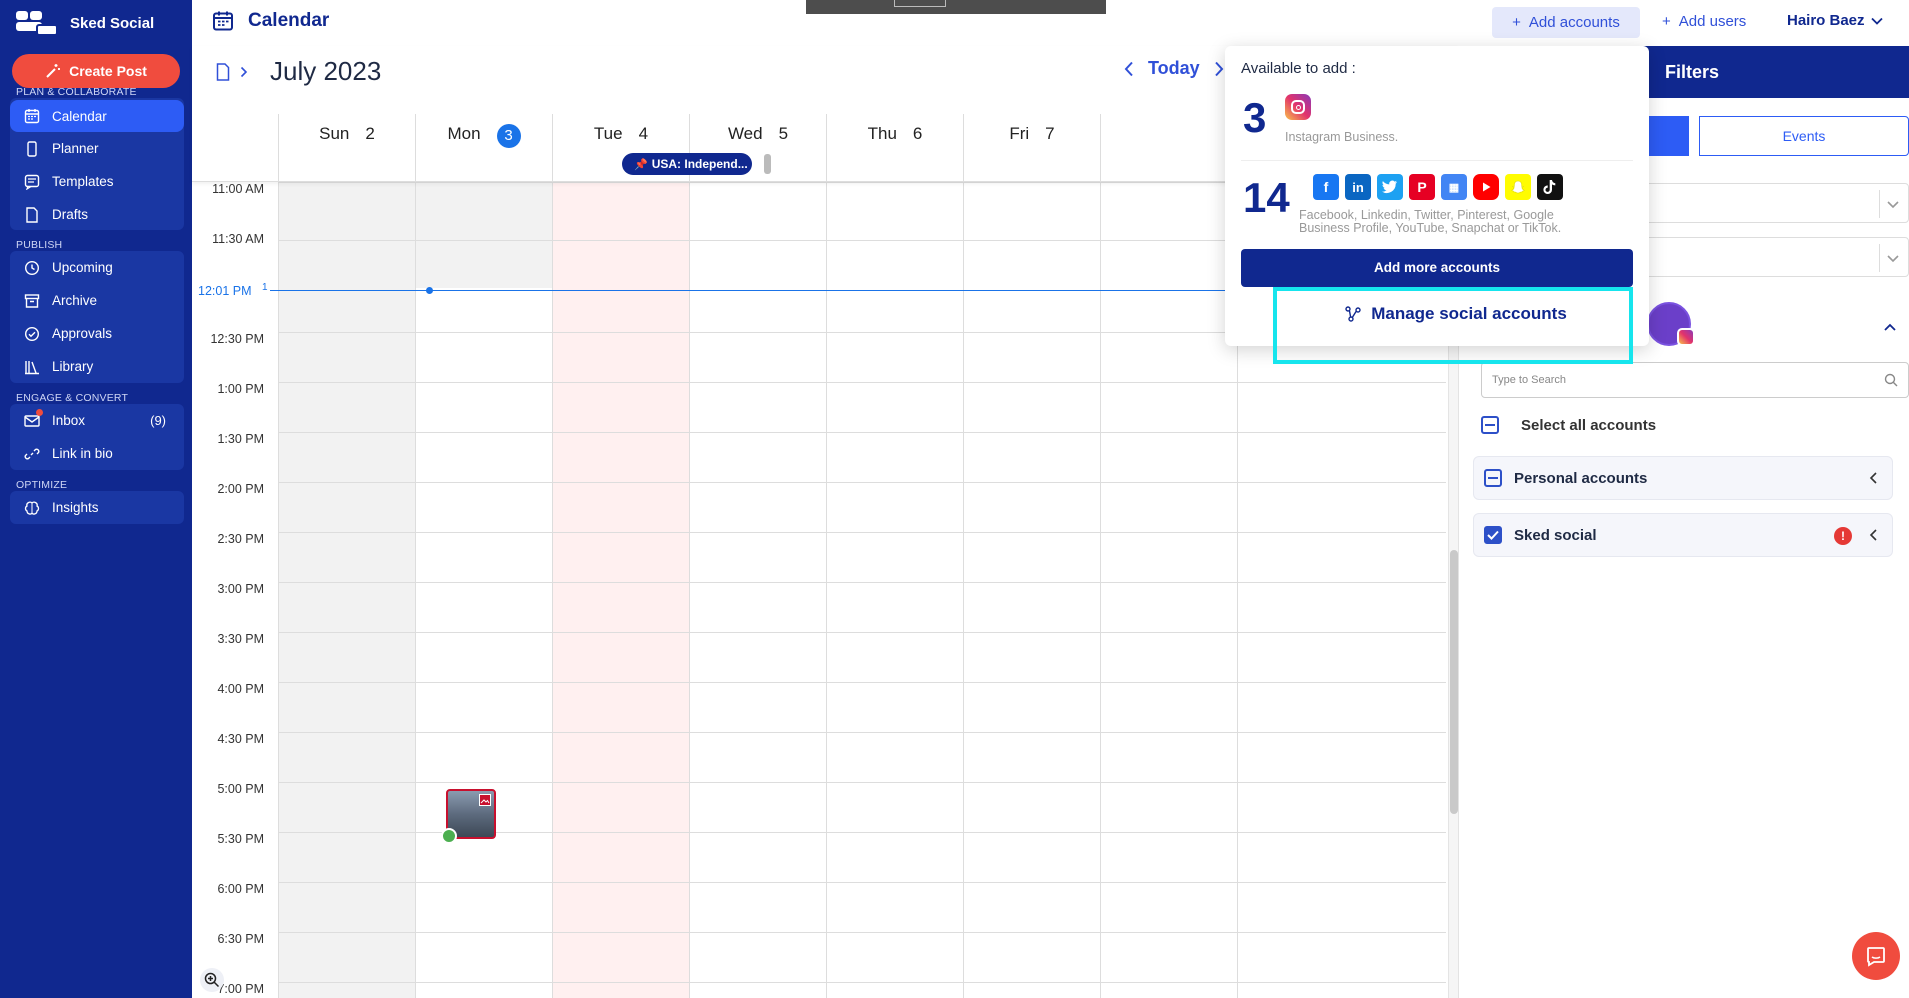 This screenshot has width=1909, height=998. Describe the element at coordinates (1129, 69) in the screenshot. I see `prev-week-chevron-icon` at that location.